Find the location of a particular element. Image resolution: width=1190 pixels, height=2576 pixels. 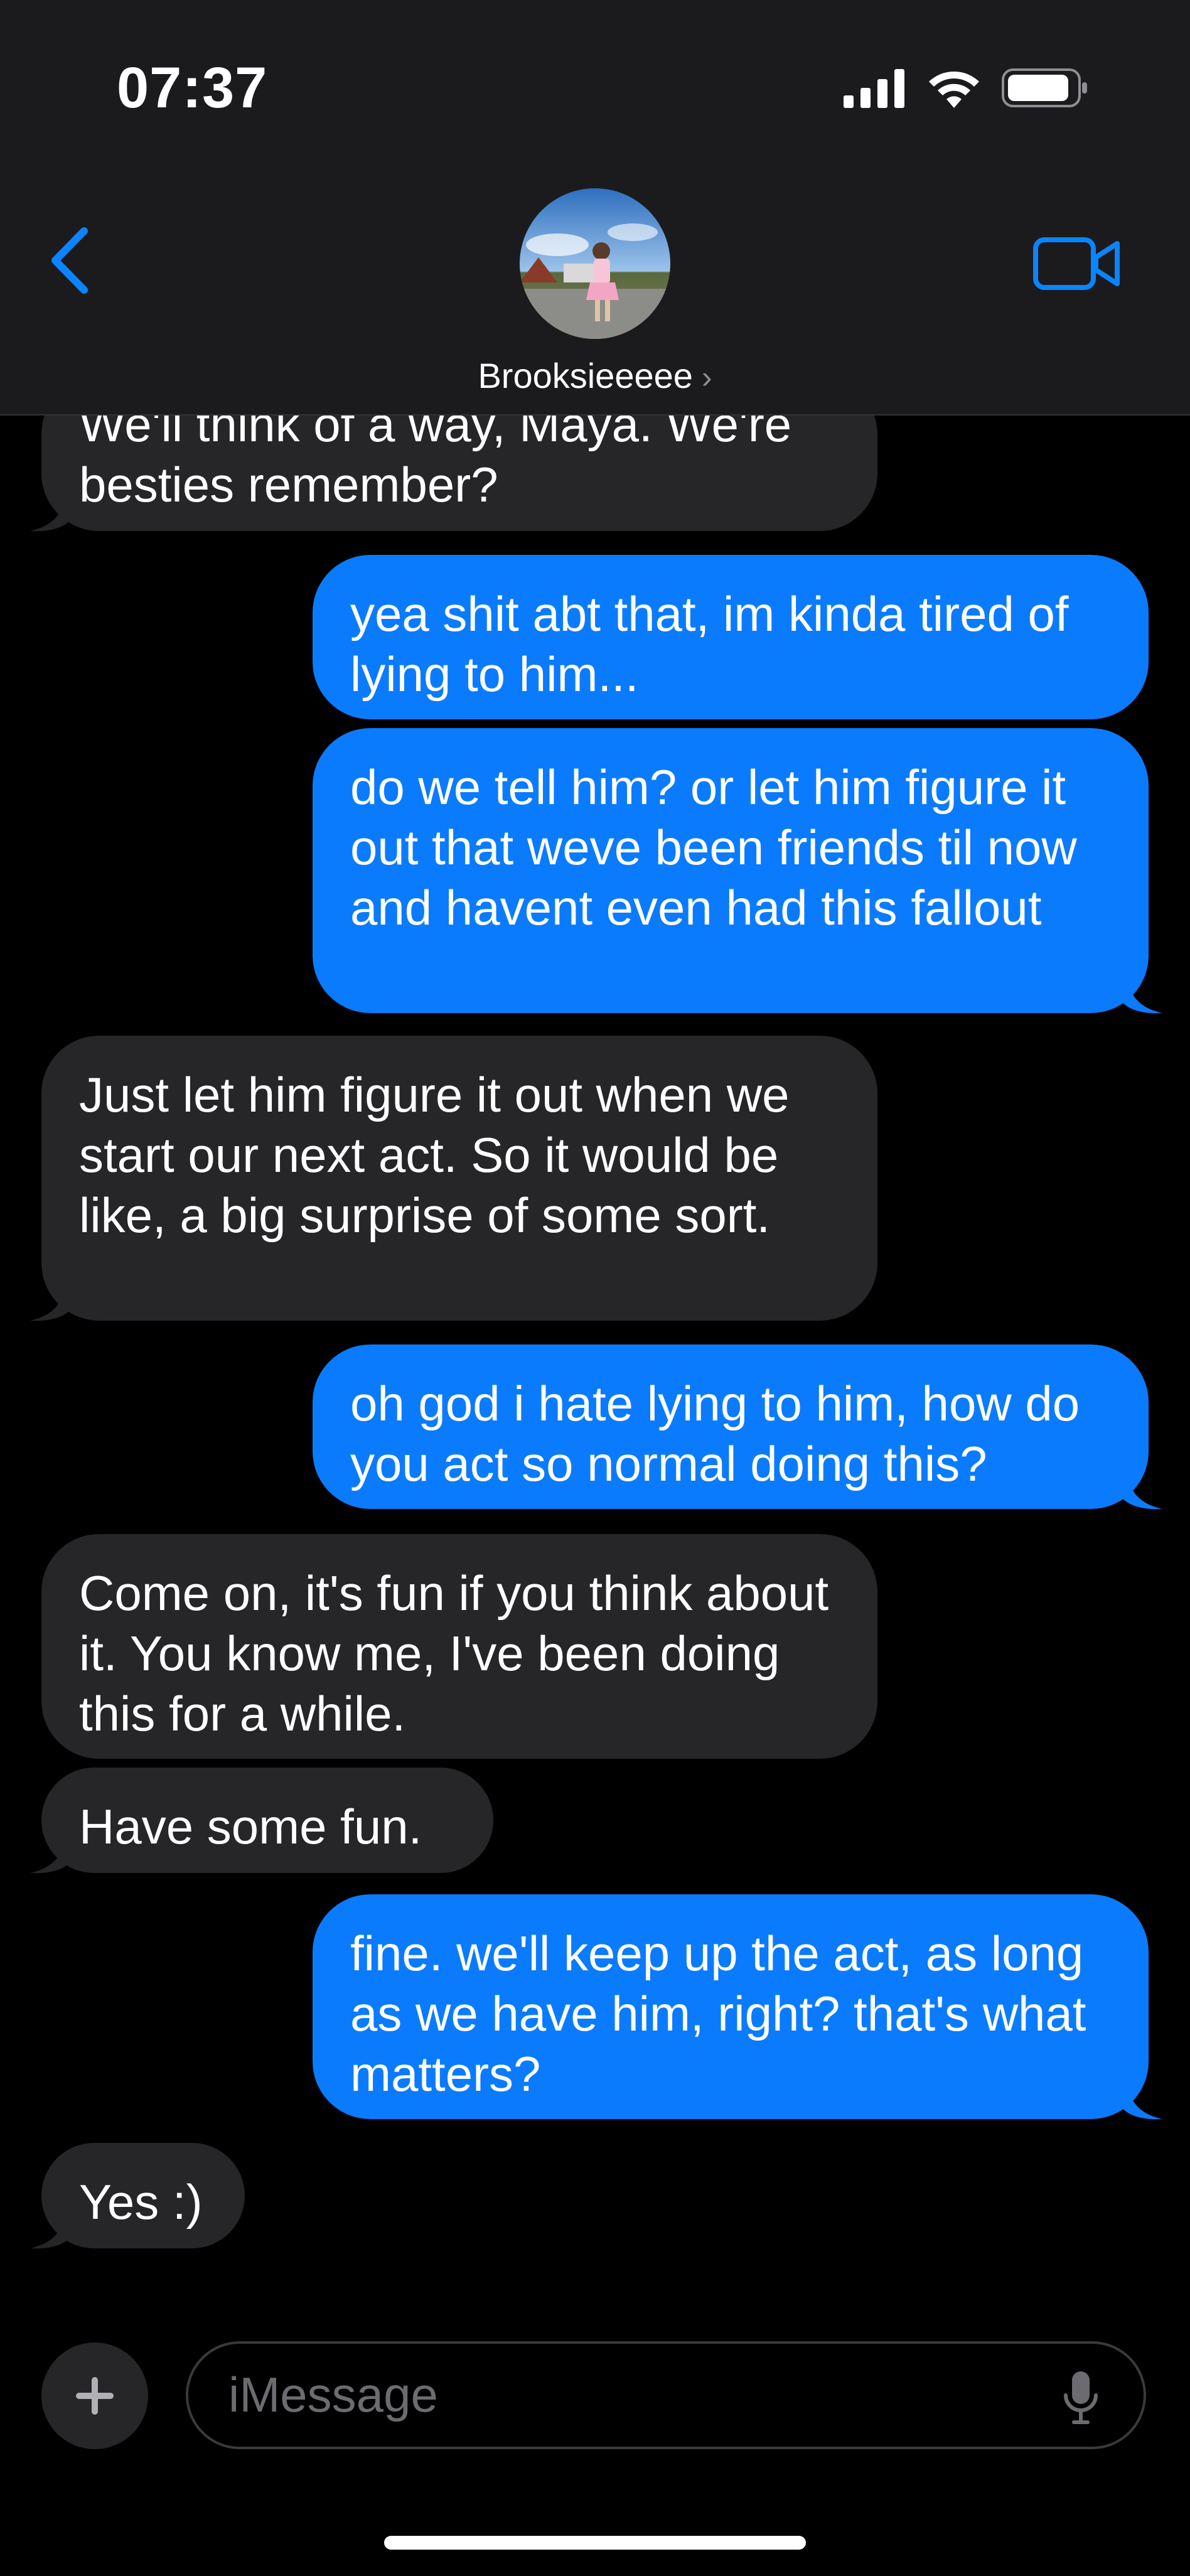

message-text: Yes :) is located at coordinates (141, 2202).